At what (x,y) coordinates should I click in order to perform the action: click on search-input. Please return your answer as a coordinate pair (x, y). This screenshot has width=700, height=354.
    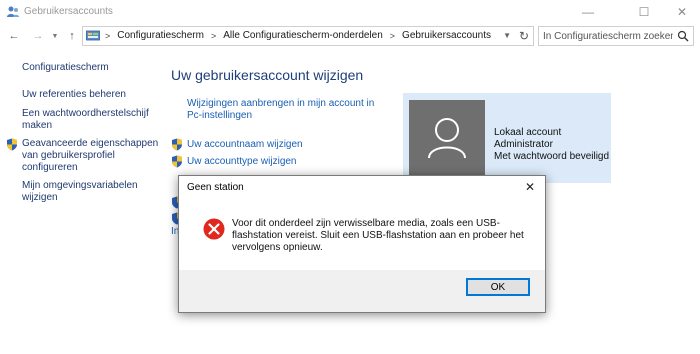
    Looking at the image, I should click on (608, 36).